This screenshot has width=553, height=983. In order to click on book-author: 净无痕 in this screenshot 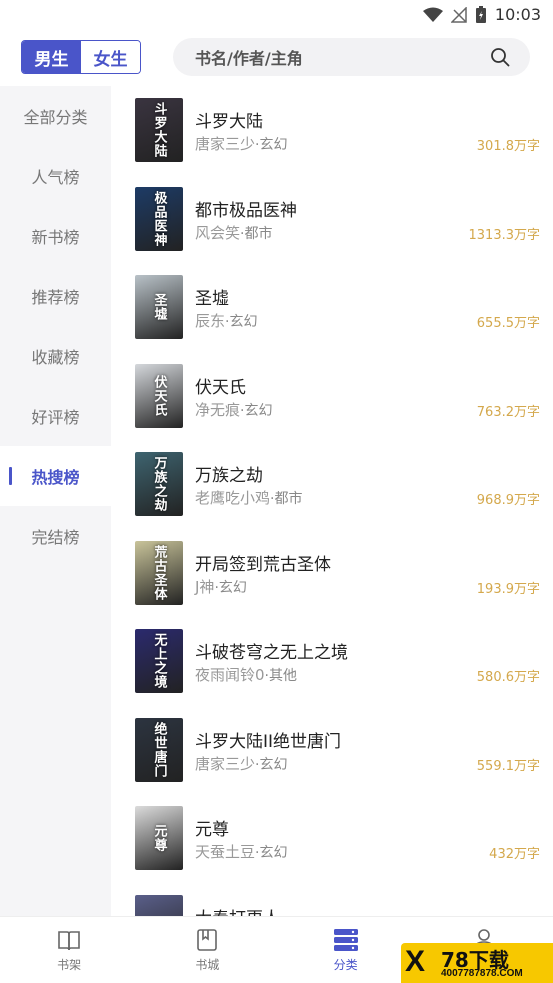, I will do `click(218, 409)`.